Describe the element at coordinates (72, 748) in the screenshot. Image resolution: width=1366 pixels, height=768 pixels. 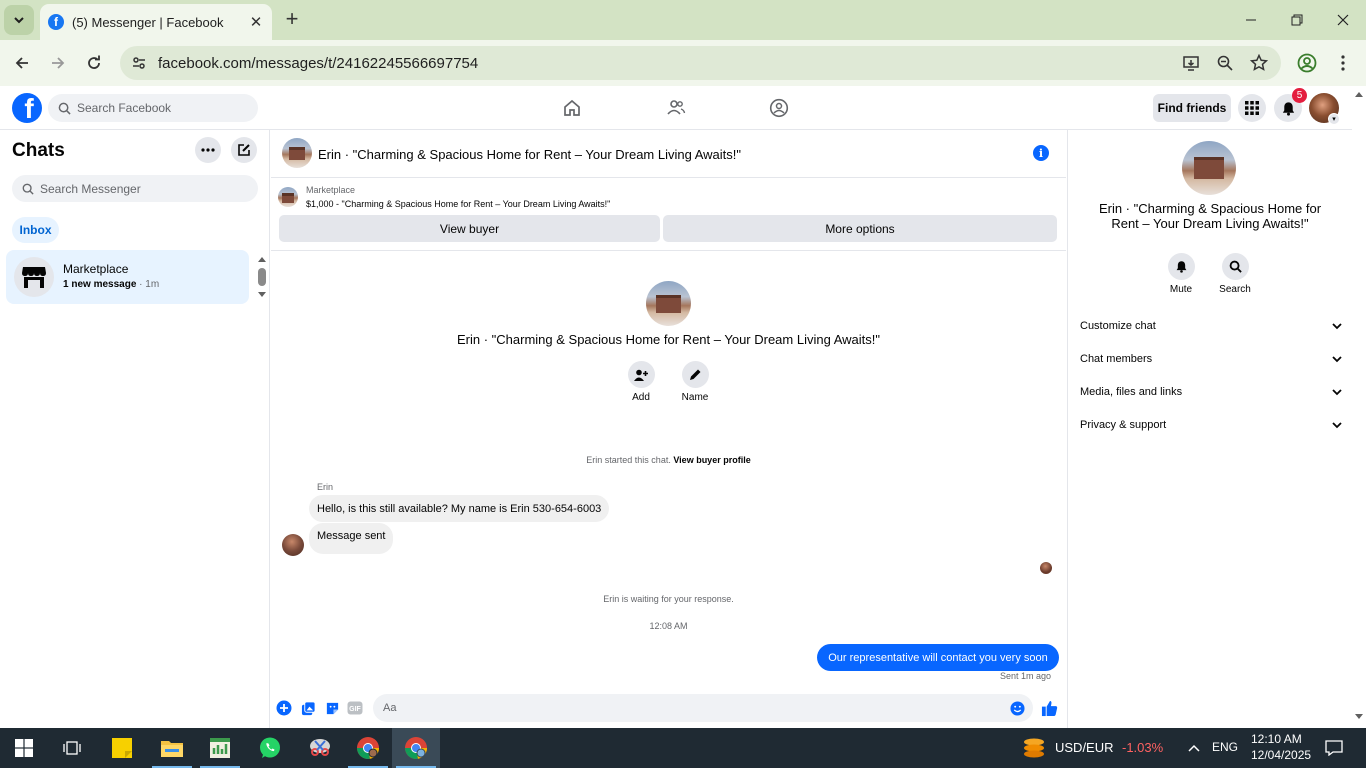
I see `task-view-button` at that location.